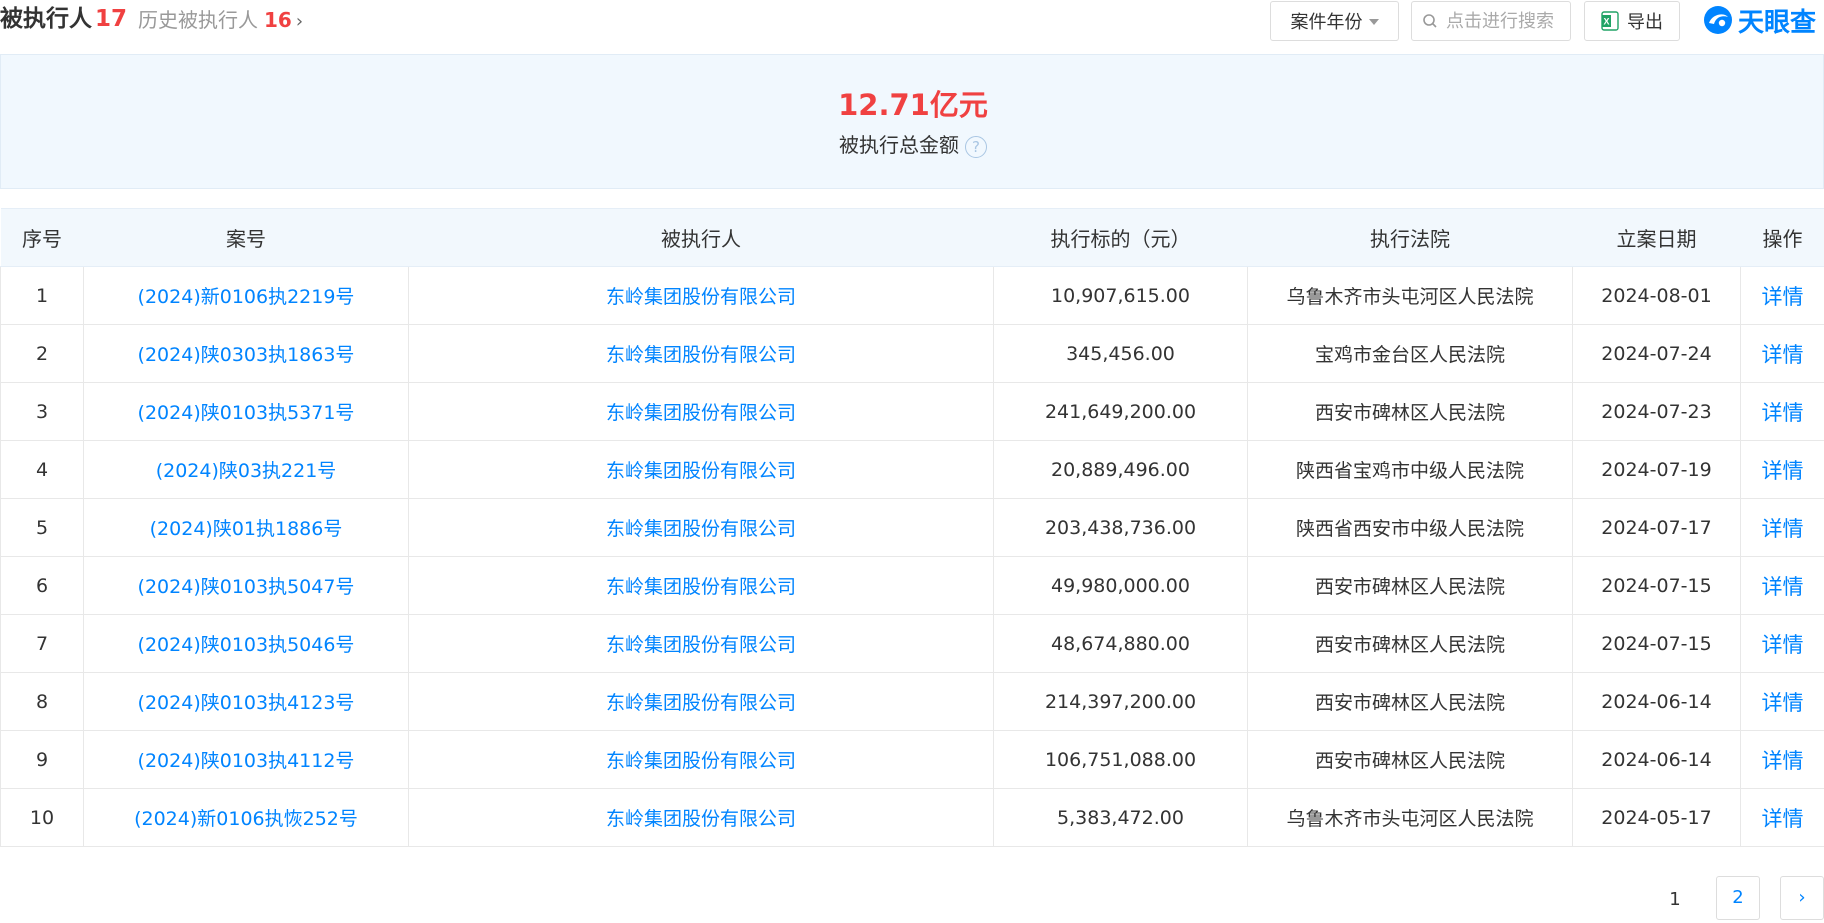 The image size is (1824, 923). I want to click on total-amount-label: 被执行总金额, so click(899, 145).